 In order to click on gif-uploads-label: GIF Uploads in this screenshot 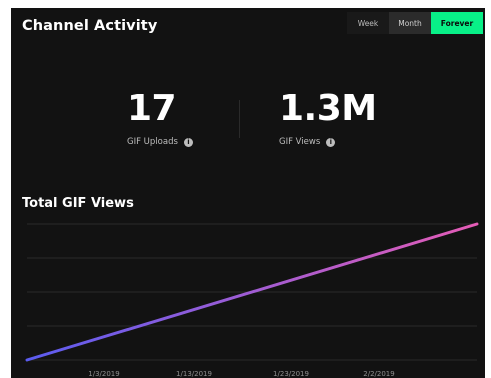, I will do `click(152, 142)`.